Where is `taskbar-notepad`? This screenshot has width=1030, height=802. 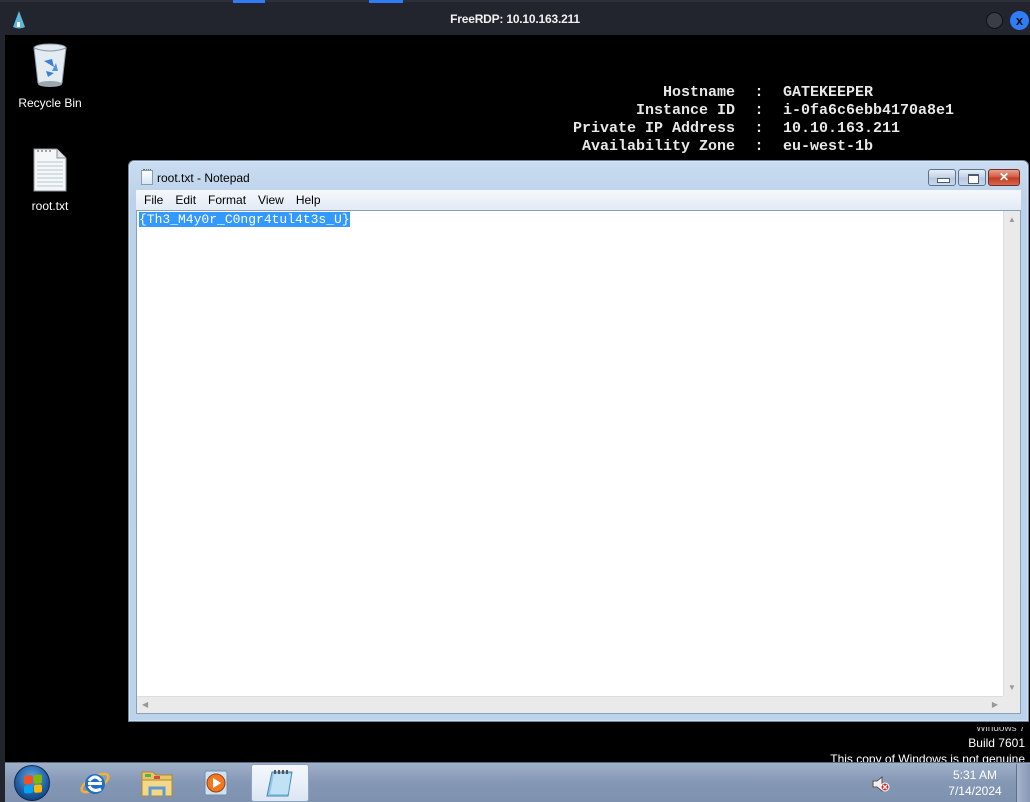 taskbar-notepad is located at coordinates (280, 783).